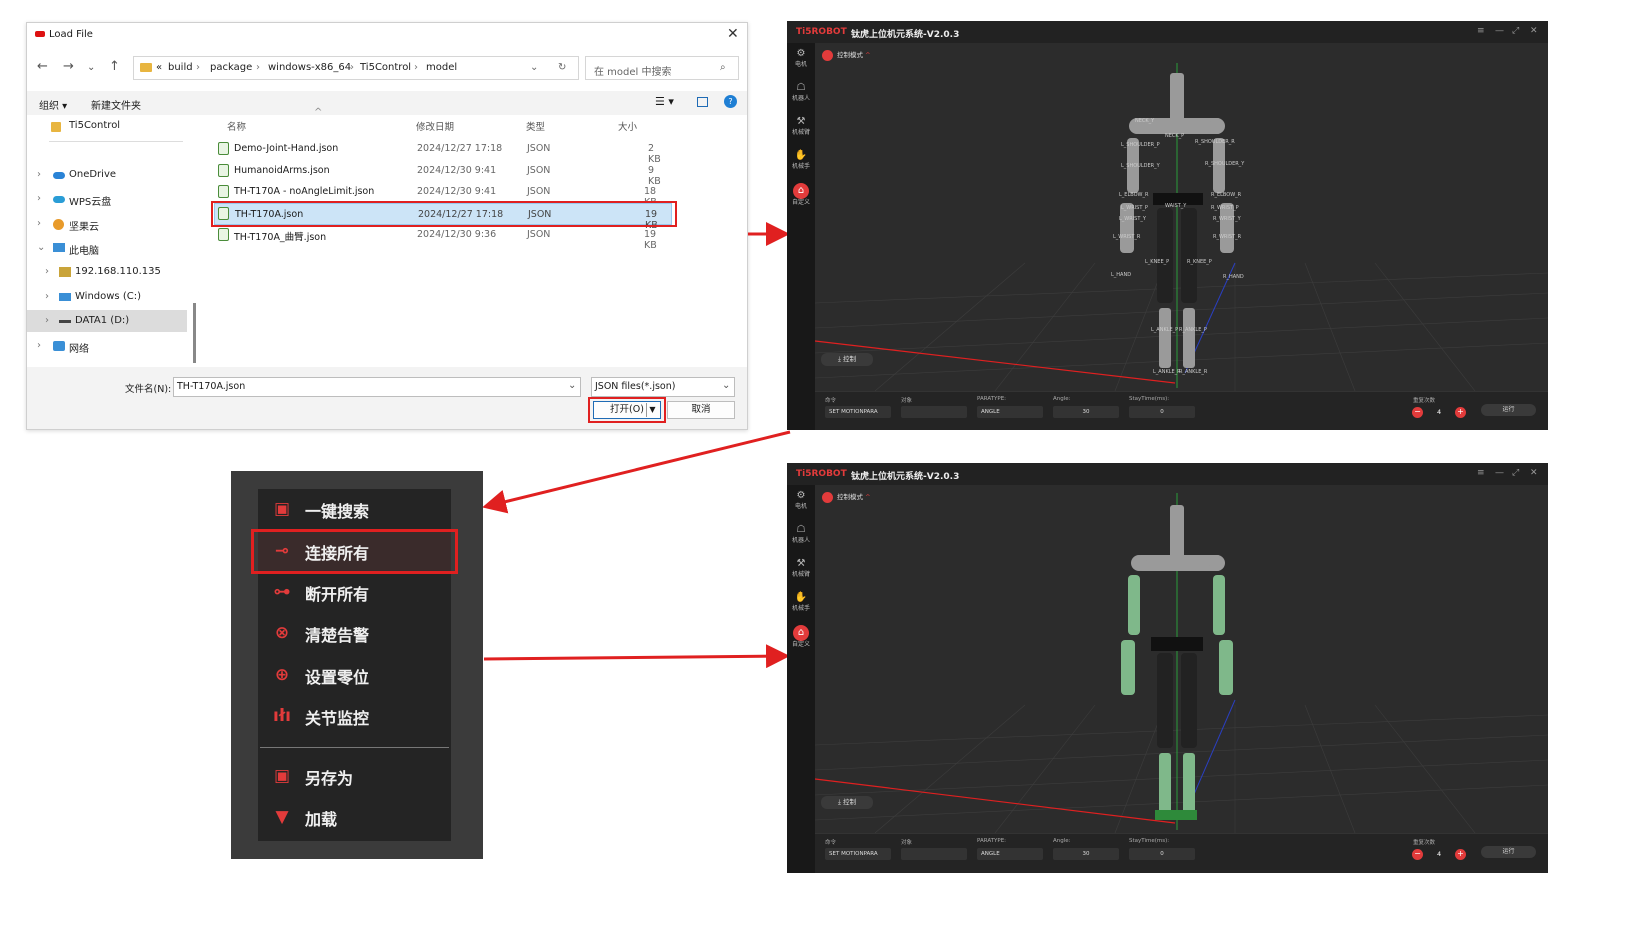 The image size is (1646, 934). Describe the element at coordinates (282, 716) in the screenshot. I see `waveform-icon: ıłı` at that location.